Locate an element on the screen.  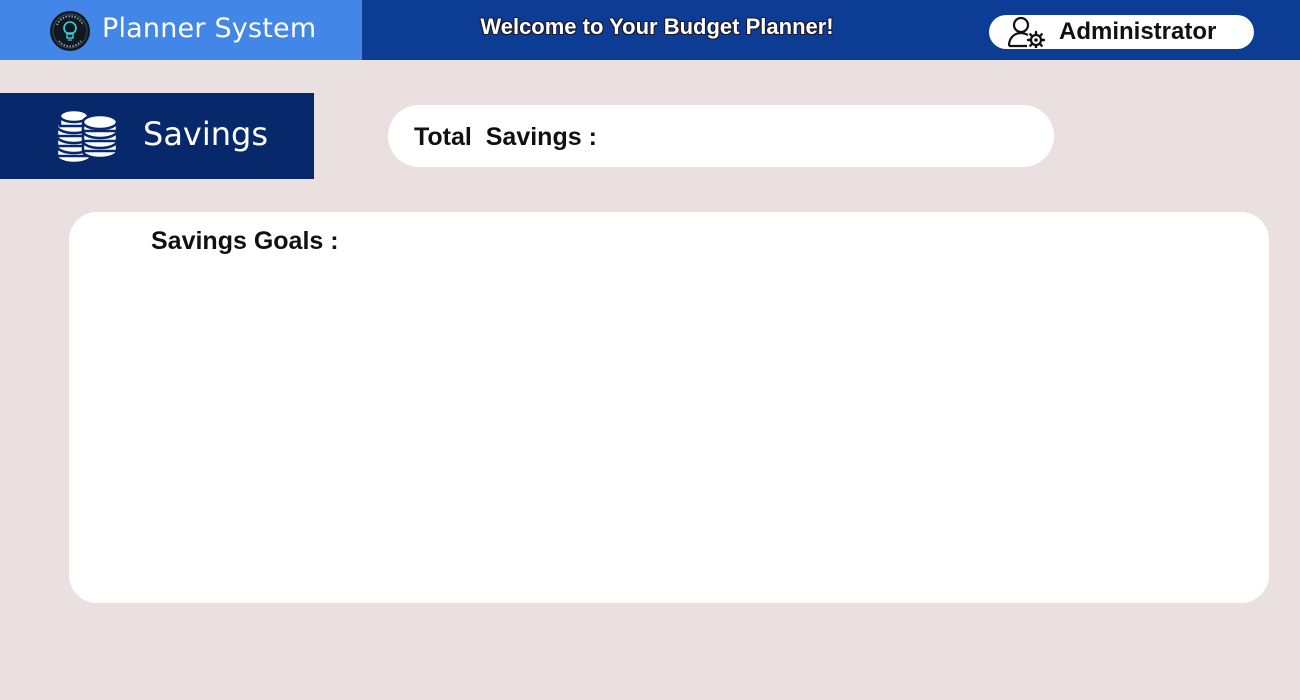
brand-area: Planner System is located at coordinates (181, 30).